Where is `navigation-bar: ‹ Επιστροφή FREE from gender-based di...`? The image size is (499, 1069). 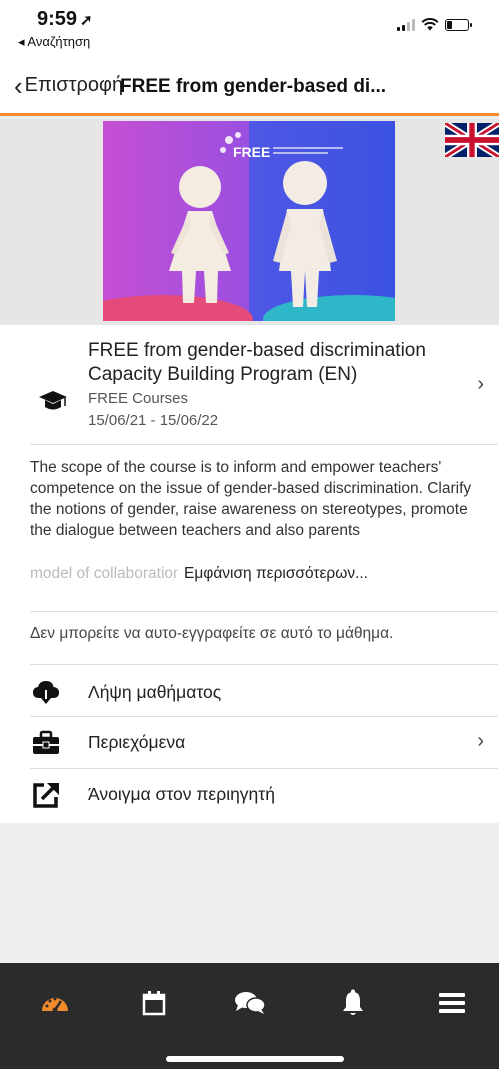 navigation-bar: ‹ Επιστροφή FREE from gender-based di... is located at coordinates (249, 86).